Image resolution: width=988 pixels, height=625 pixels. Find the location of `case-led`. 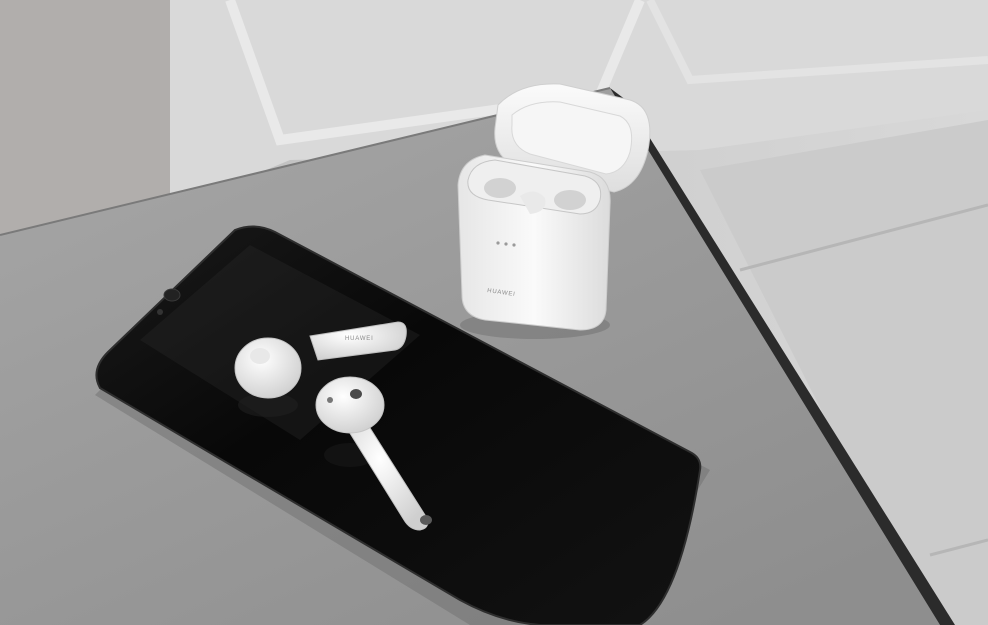

case-led is located at coordinates (498, 243).